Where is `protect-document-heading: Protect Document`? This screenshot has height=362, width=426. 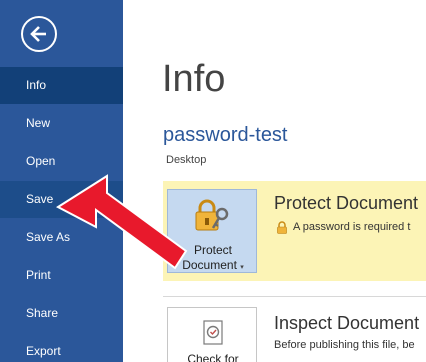
protect-document-heading: Protect Document is located at coordinates (346, 203).